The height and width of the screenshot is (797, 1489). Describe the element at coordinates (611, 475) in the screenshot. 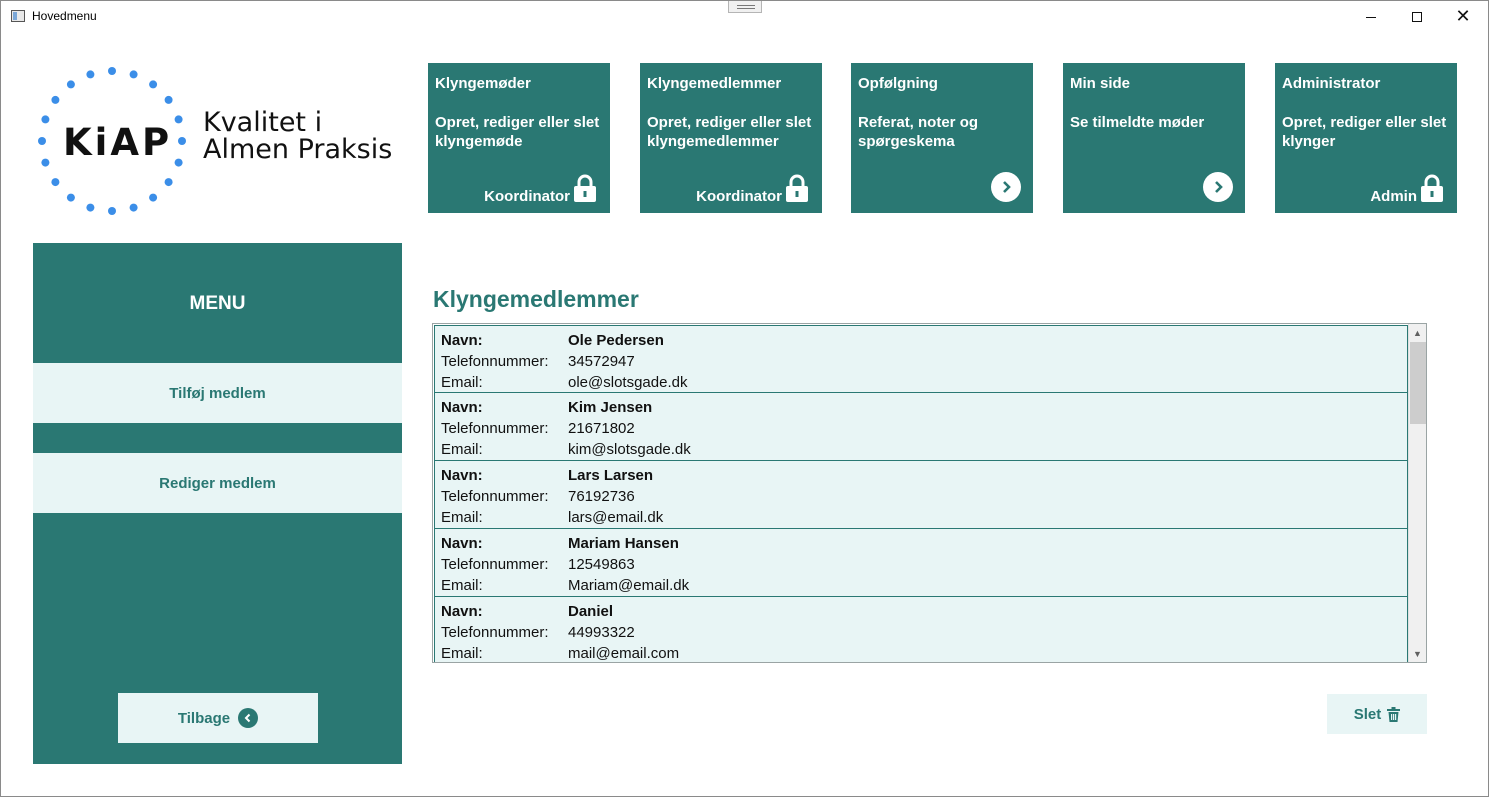

I see `member-name: Lars Larsen` at that location.